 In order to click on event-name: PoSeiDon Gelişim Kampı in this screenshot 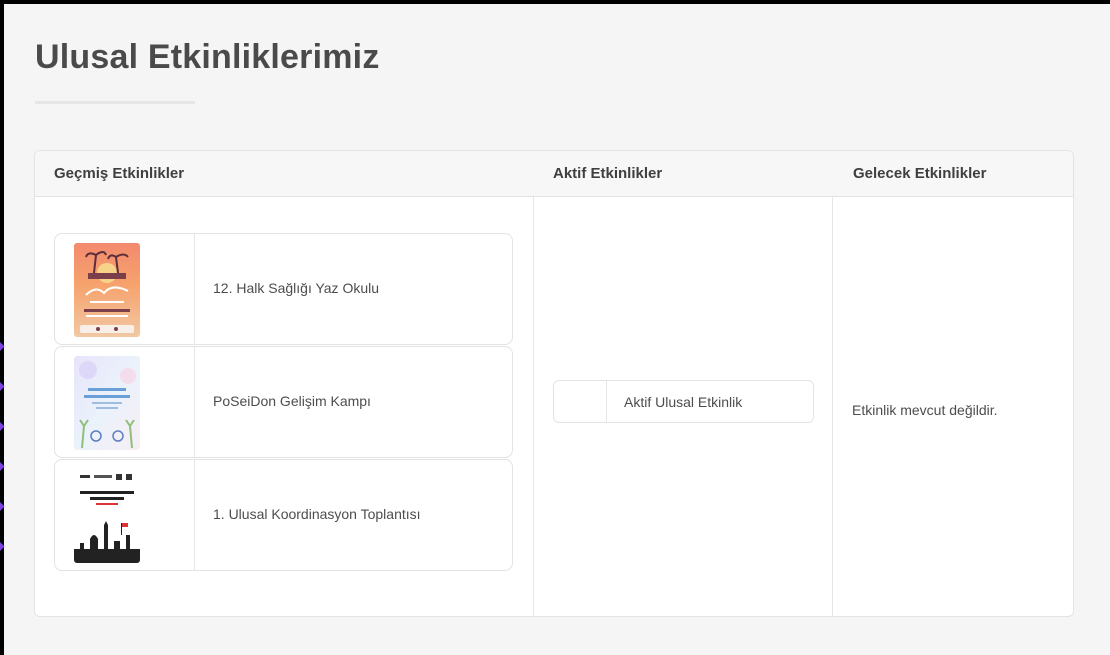, I will do `click(292, 401)`.